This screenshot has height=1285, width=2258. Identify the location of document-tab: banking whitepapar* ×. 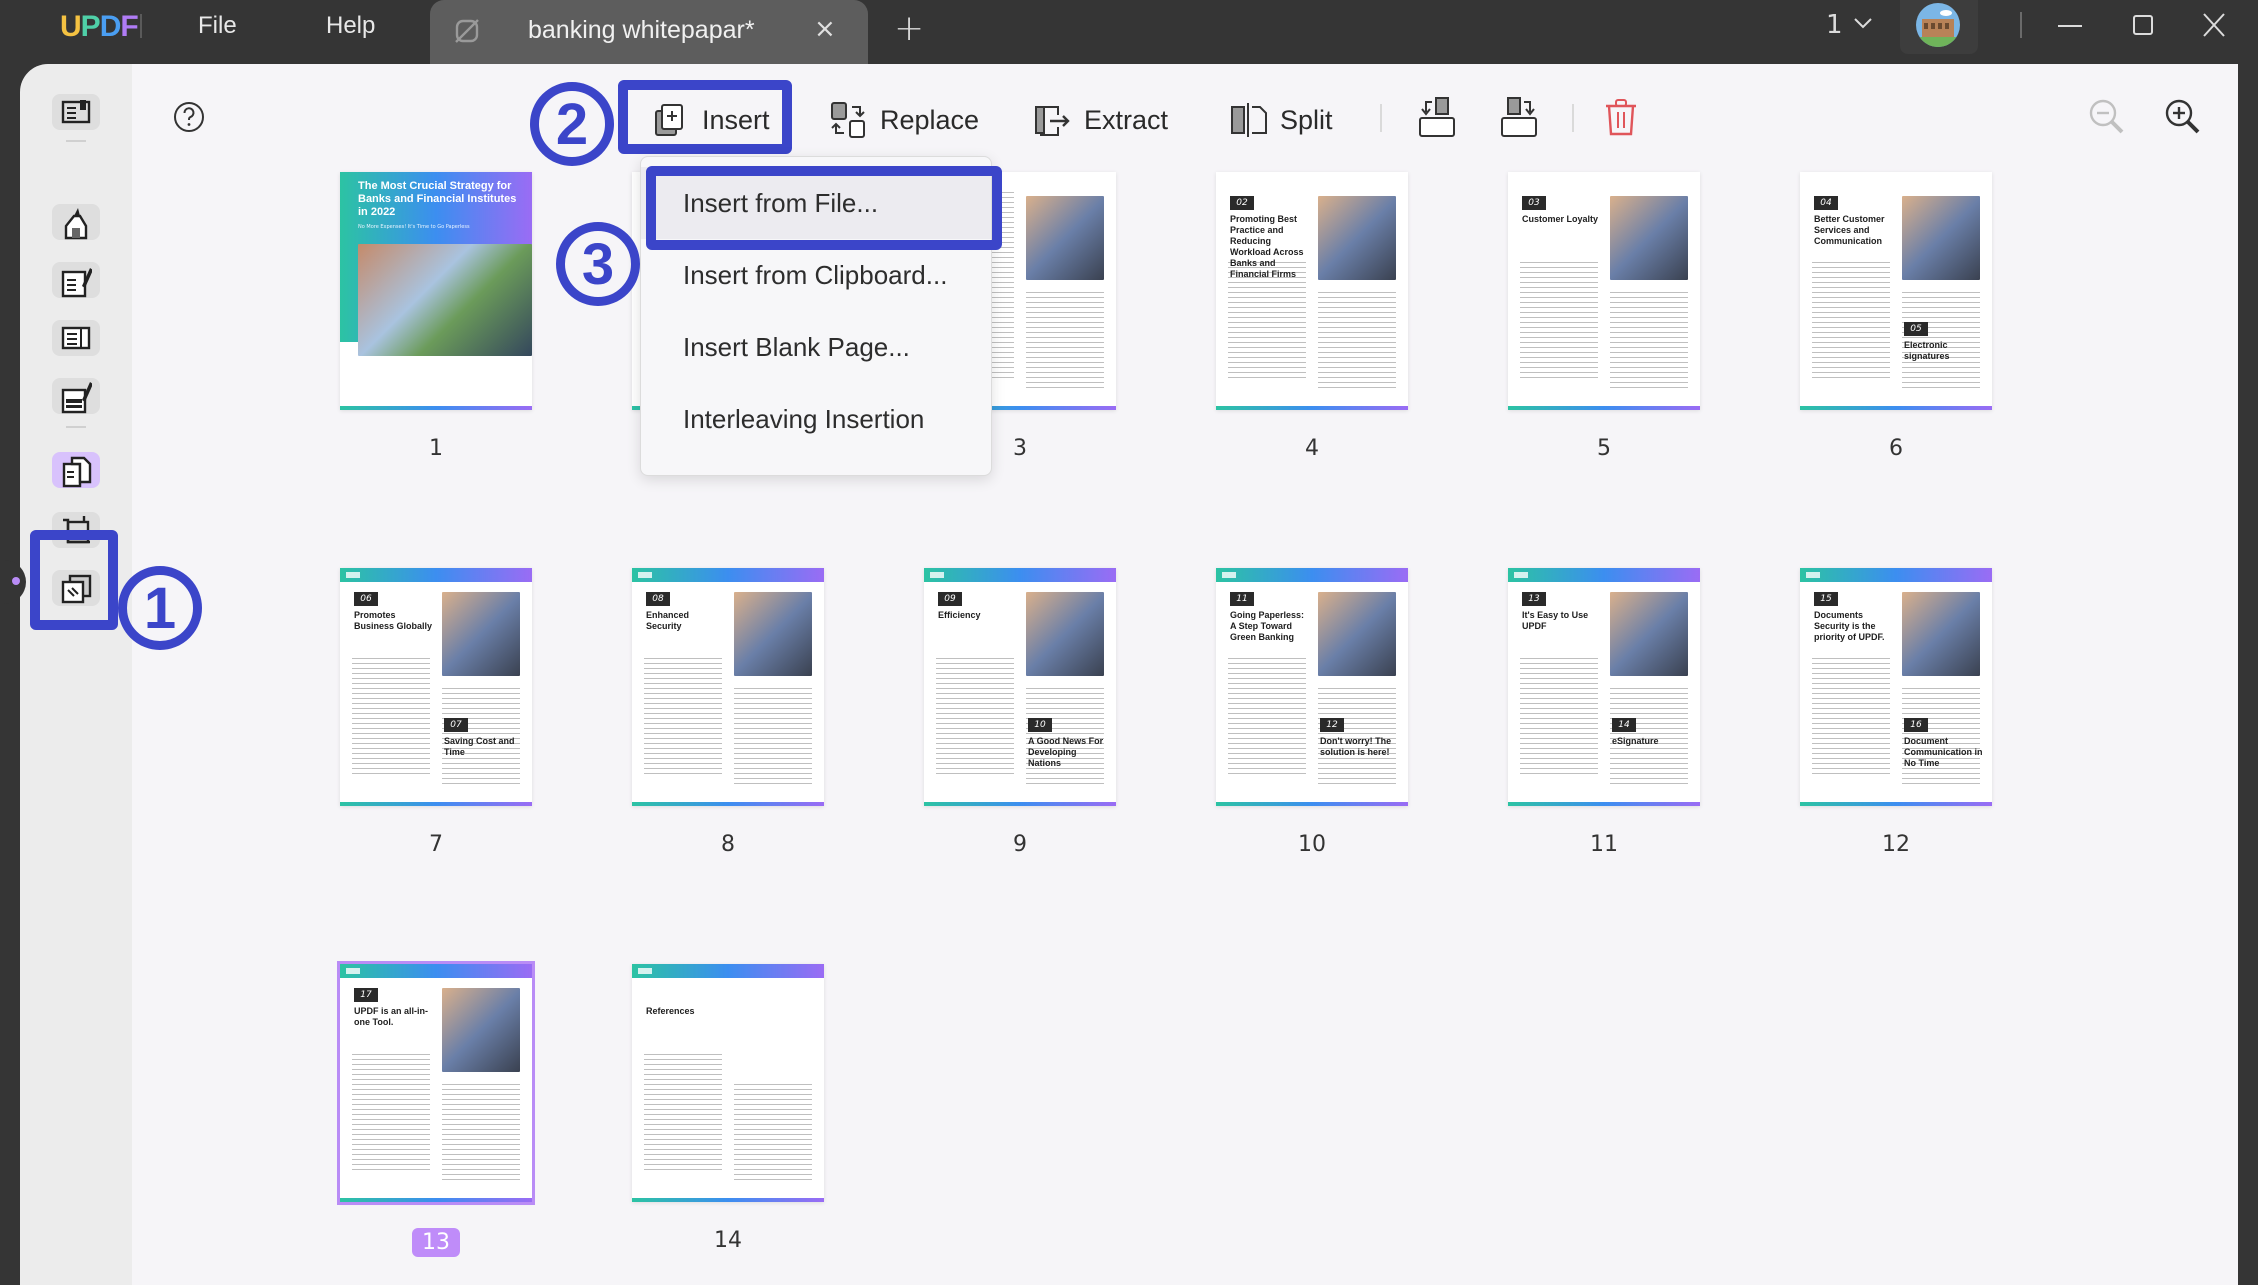
(649, 32).